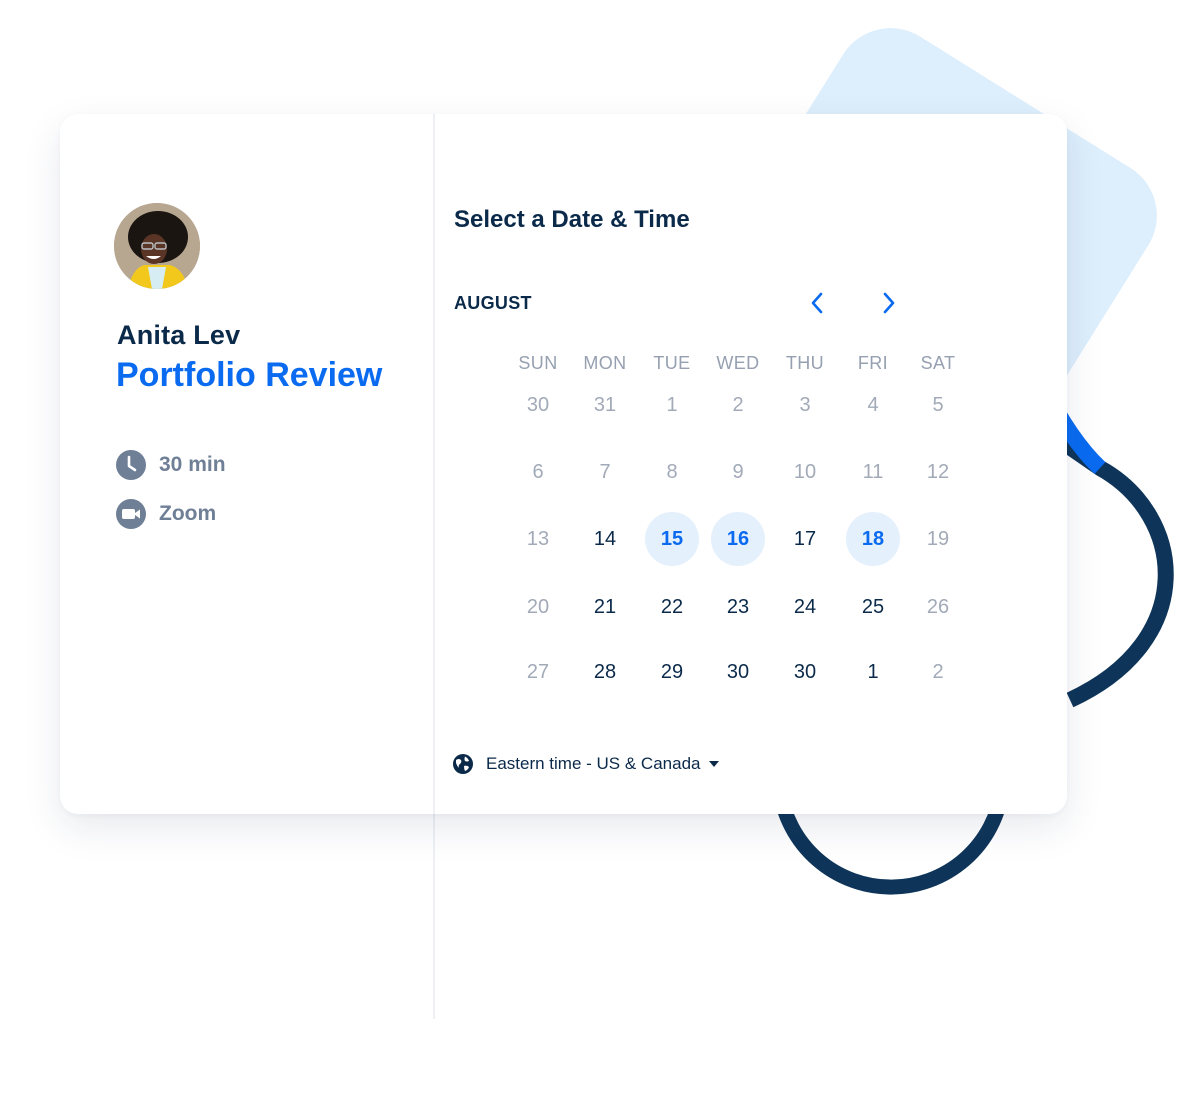 The image size is (1180, 1108). What do you see at coordinates (738, 471) in the screenshot?
I see `calendar-day: 9` at bounding box center [738, 471].